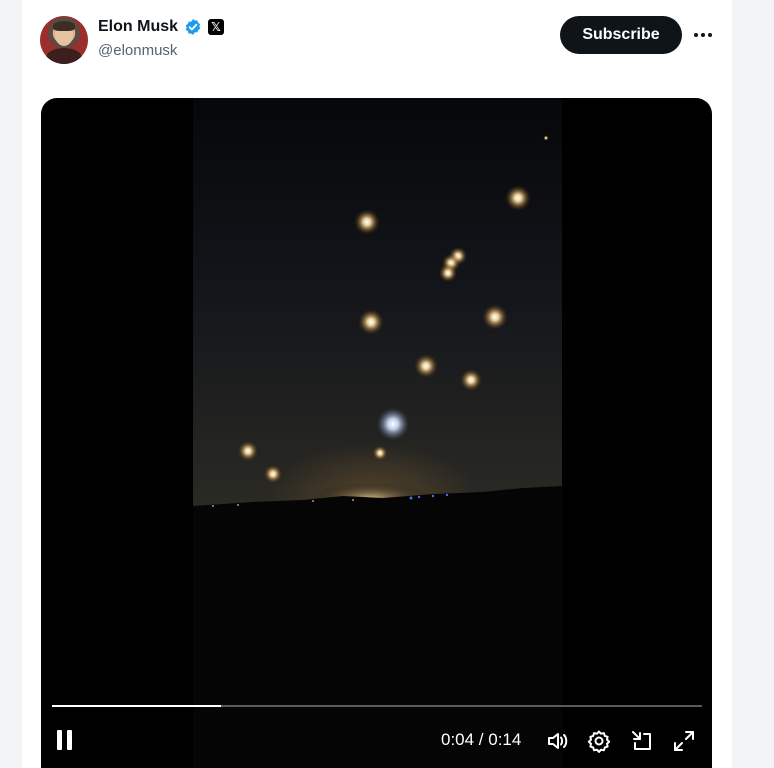  What do you see at coordinates (599, 741) in the screenshot?
I see `settings-icon` at bounding box center [599, 741].